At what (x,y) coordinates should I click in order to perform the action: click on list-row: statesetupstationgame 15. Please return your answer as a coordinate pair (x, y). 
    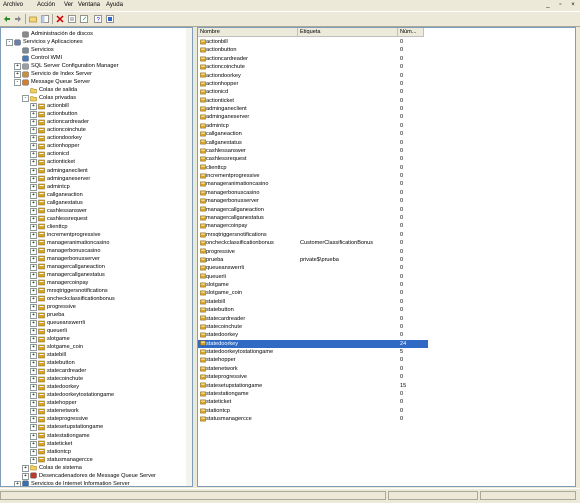
    Looking at the image, I should click on (313, 386).